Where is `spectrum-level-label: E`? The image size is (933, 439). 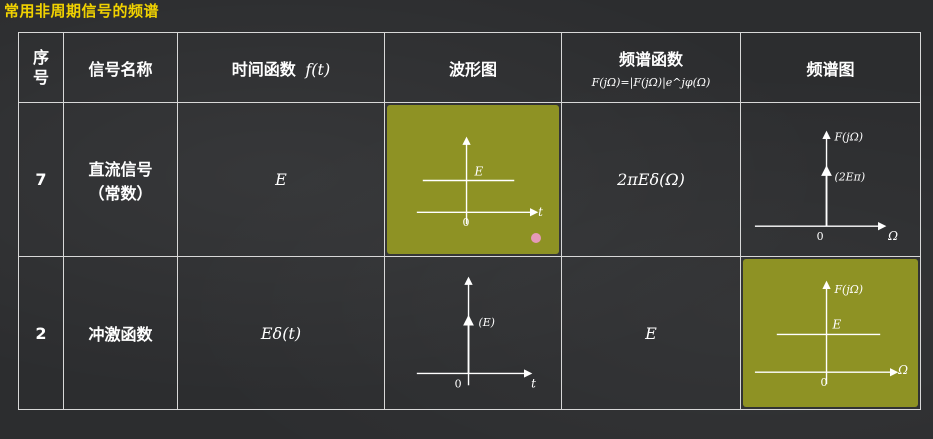
spectrum-level-label: E is located at coordinates (836, 325).